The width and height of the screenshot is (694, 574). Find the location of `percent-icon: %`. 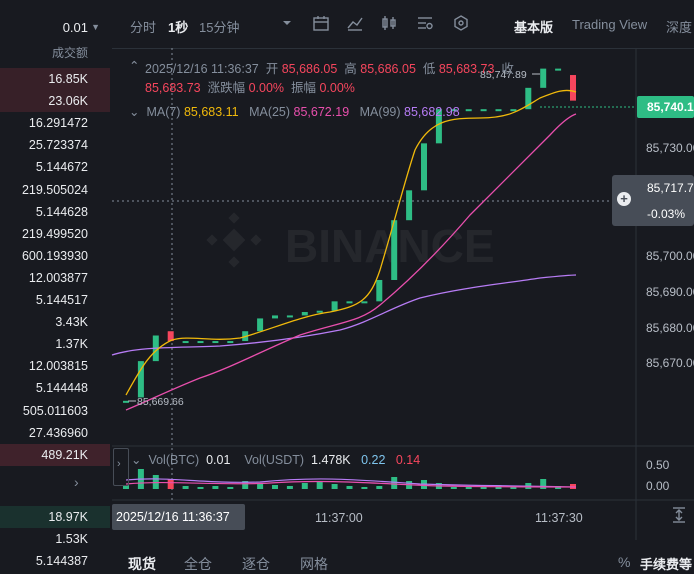

percent-icon: % is located at coordinates (624, 562).